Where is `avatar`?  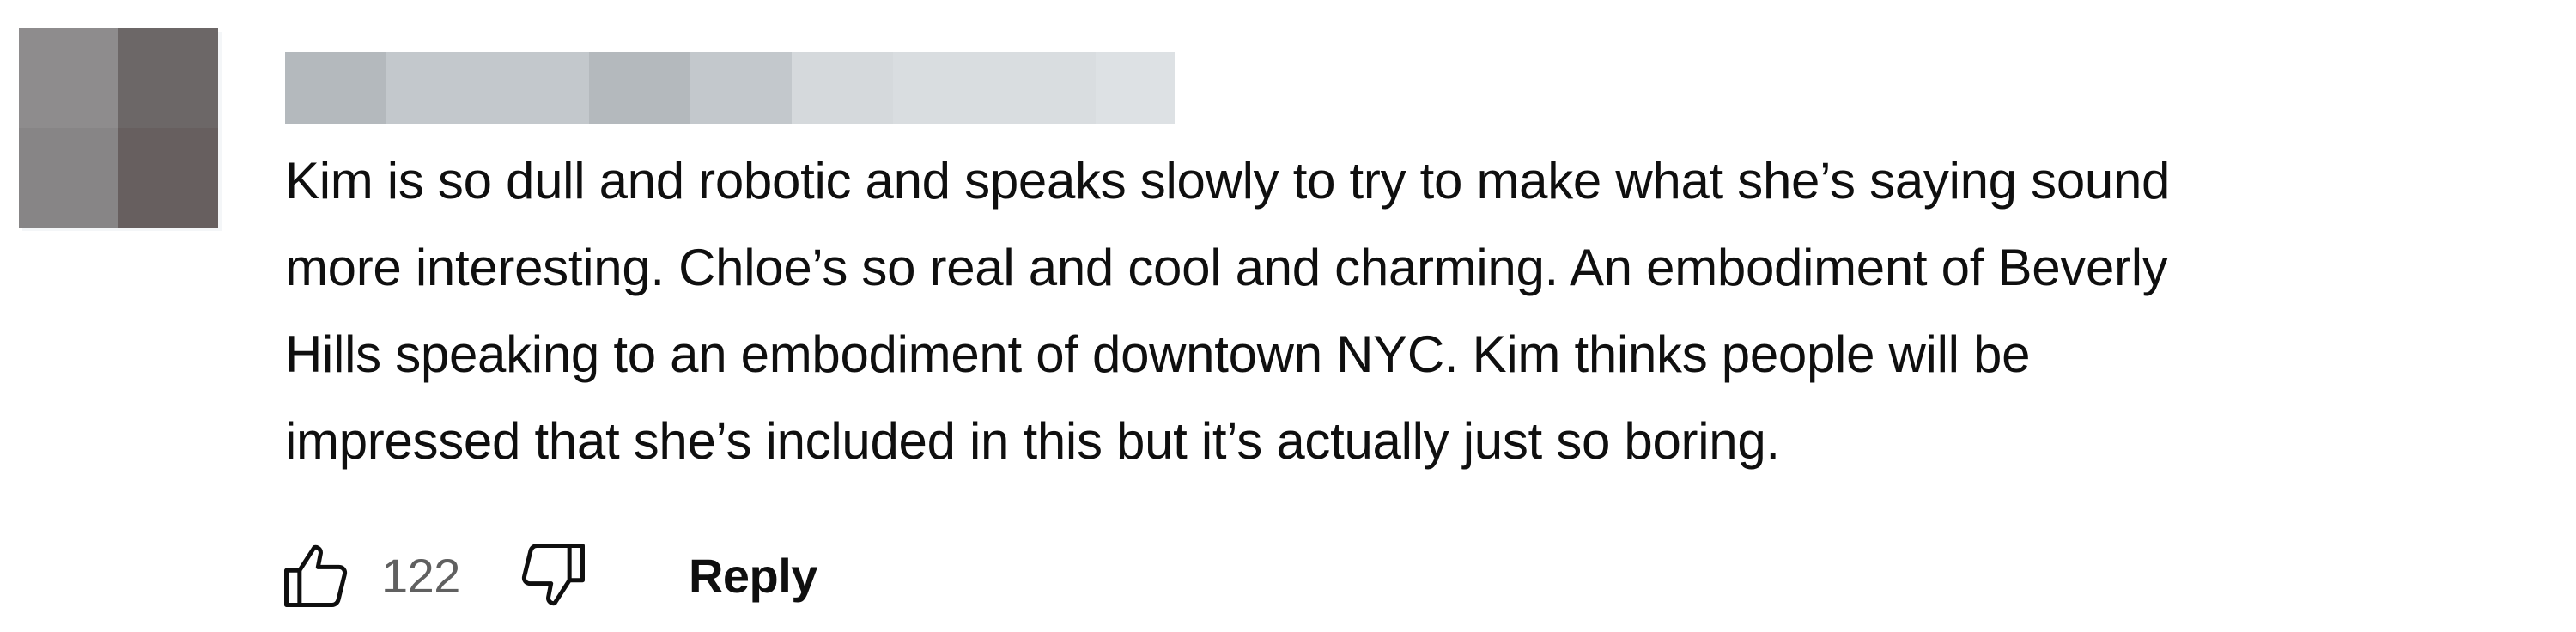 avatar is located at coordinates (118, 128).